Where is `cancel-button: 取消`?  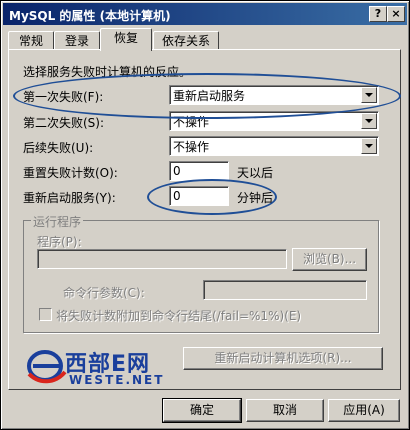 cancel-button: 取消 is located at coordinates (285, 410).